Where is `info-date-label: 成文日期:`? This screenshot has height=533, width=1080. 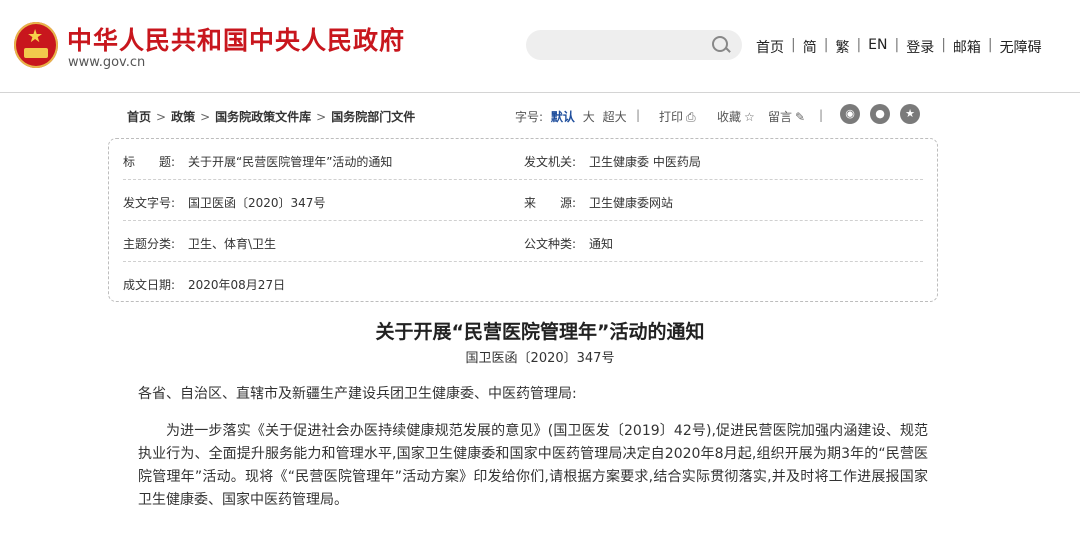 info-date-label: 成文日期: is located at coordinates (149, 285).